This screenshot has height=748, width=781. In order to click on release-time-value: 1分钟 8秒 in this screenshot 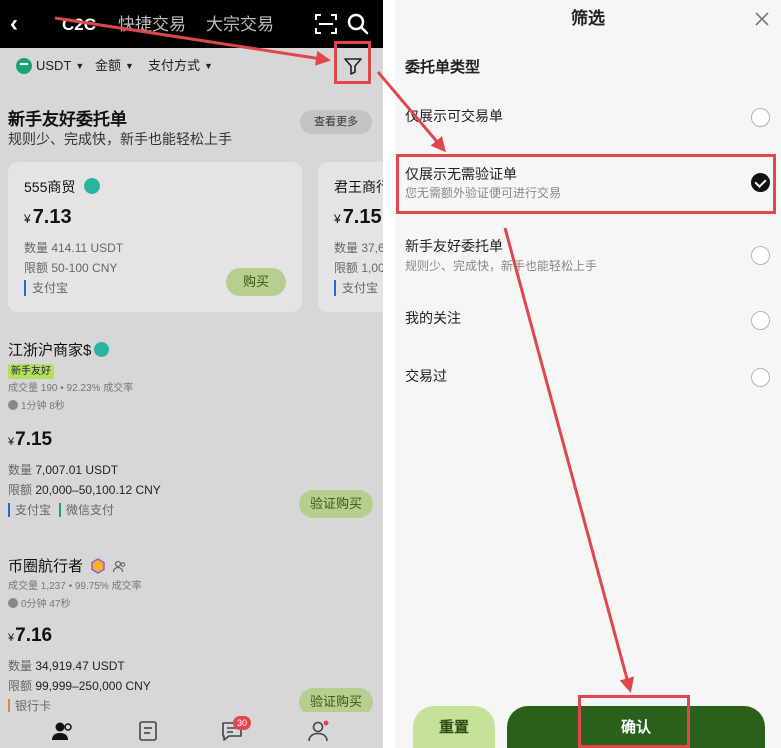, I will do `click(43, 406)`.